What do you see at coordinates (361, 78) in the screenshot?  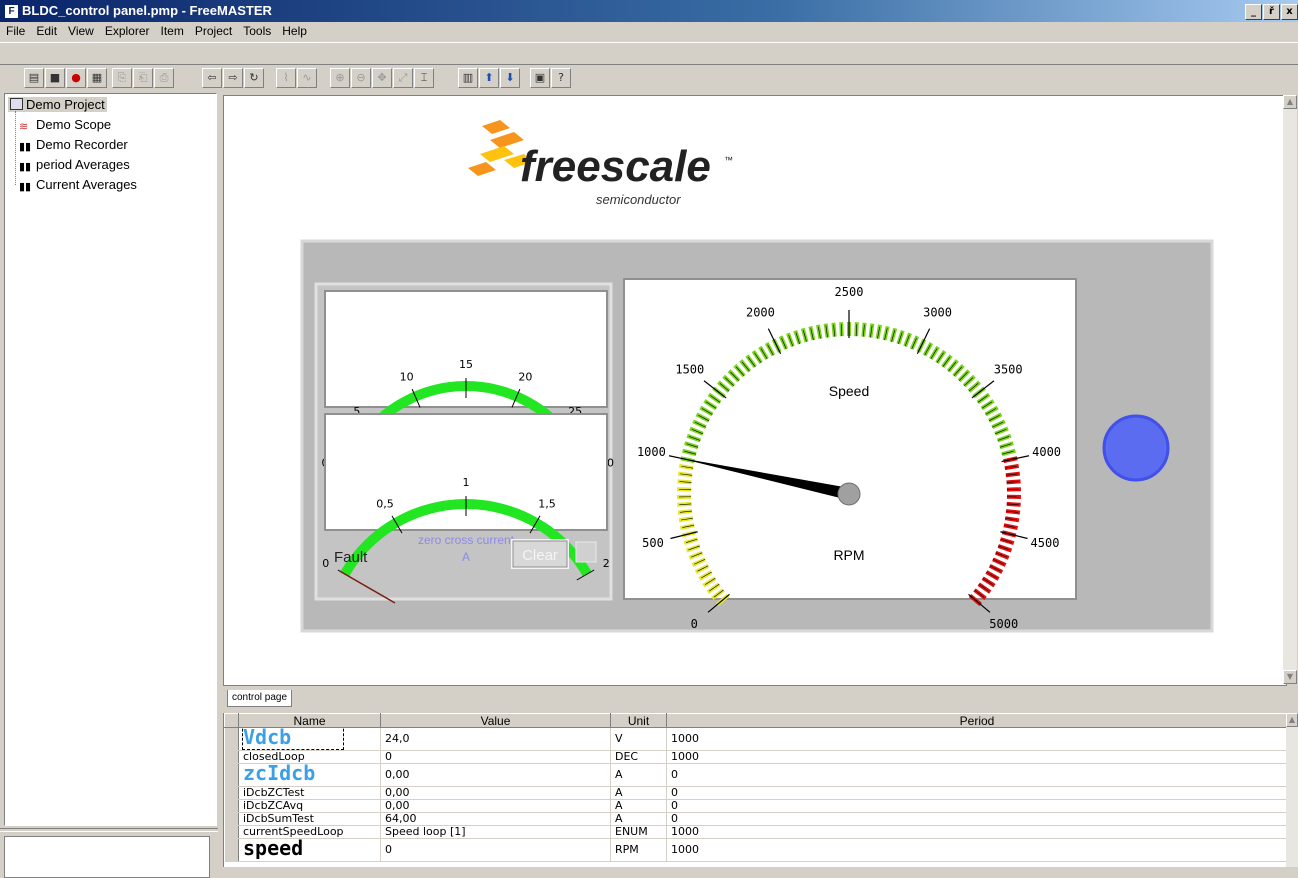 I see `zoom-out-icon: ⊖` at bounding box center [361, 78].